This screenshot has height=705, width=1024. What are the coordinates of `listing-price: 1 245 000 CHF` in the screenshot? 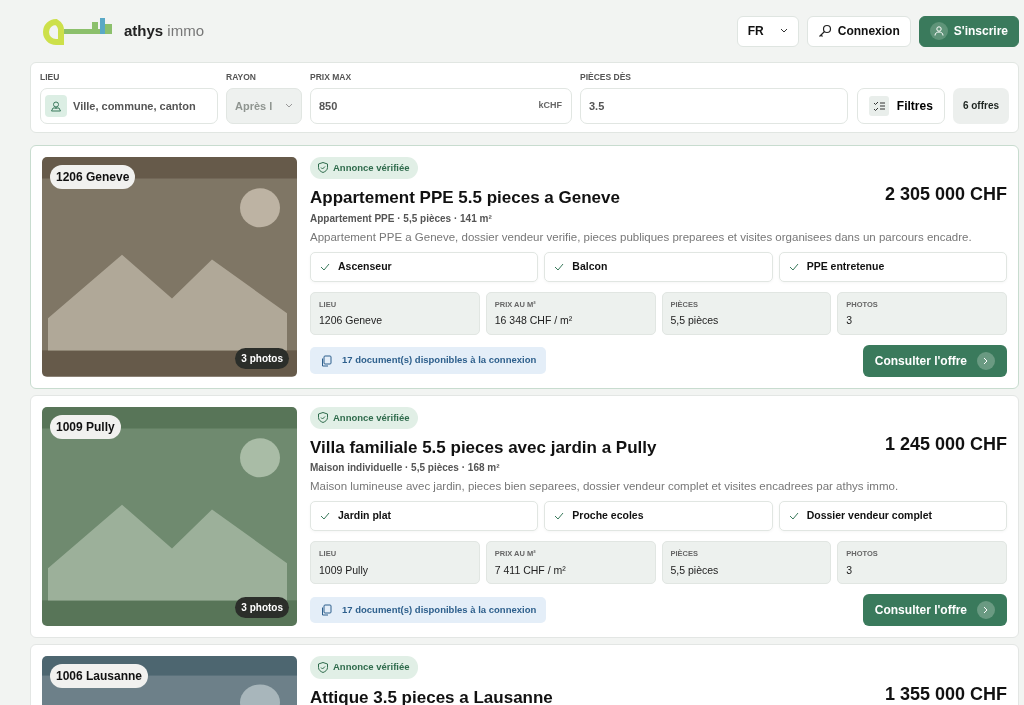 It's located at (945, 444).